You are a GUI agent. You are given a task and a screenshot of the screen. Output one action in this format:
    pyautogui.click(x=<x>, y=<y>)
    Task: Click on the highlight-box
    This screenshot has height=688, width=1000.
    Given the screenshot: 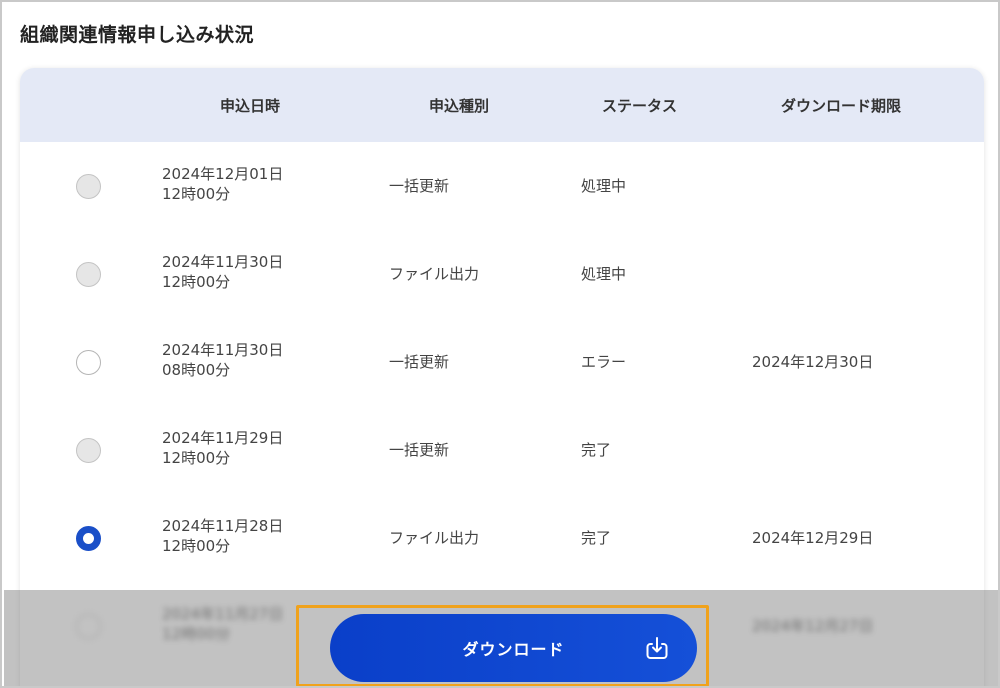 What is the action you would take?
    pyautogui.click(x=502, y=645)
    